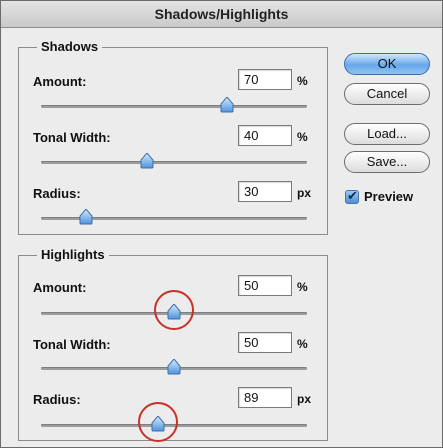 The image size is (443, 448). I want to click on highlights-legend: Highlights, so click(73, 254).